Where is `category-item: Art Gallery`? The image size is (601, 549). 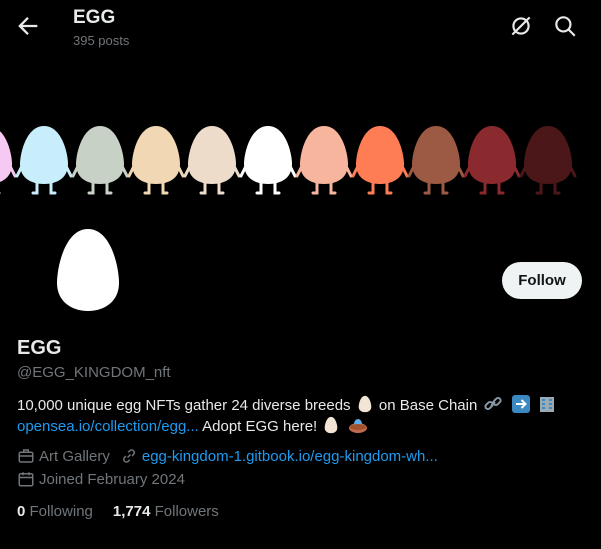
category-item: Art Gallery is located at coordinates (63, 456).